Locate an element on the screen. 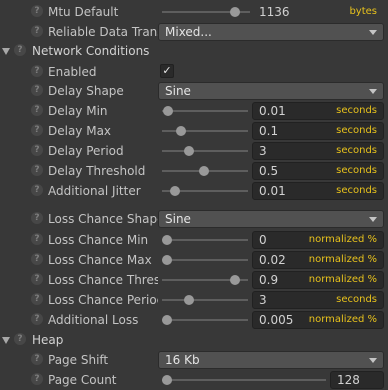  additional-loss-label: Additional Loss is located at coordinates (93, 320).